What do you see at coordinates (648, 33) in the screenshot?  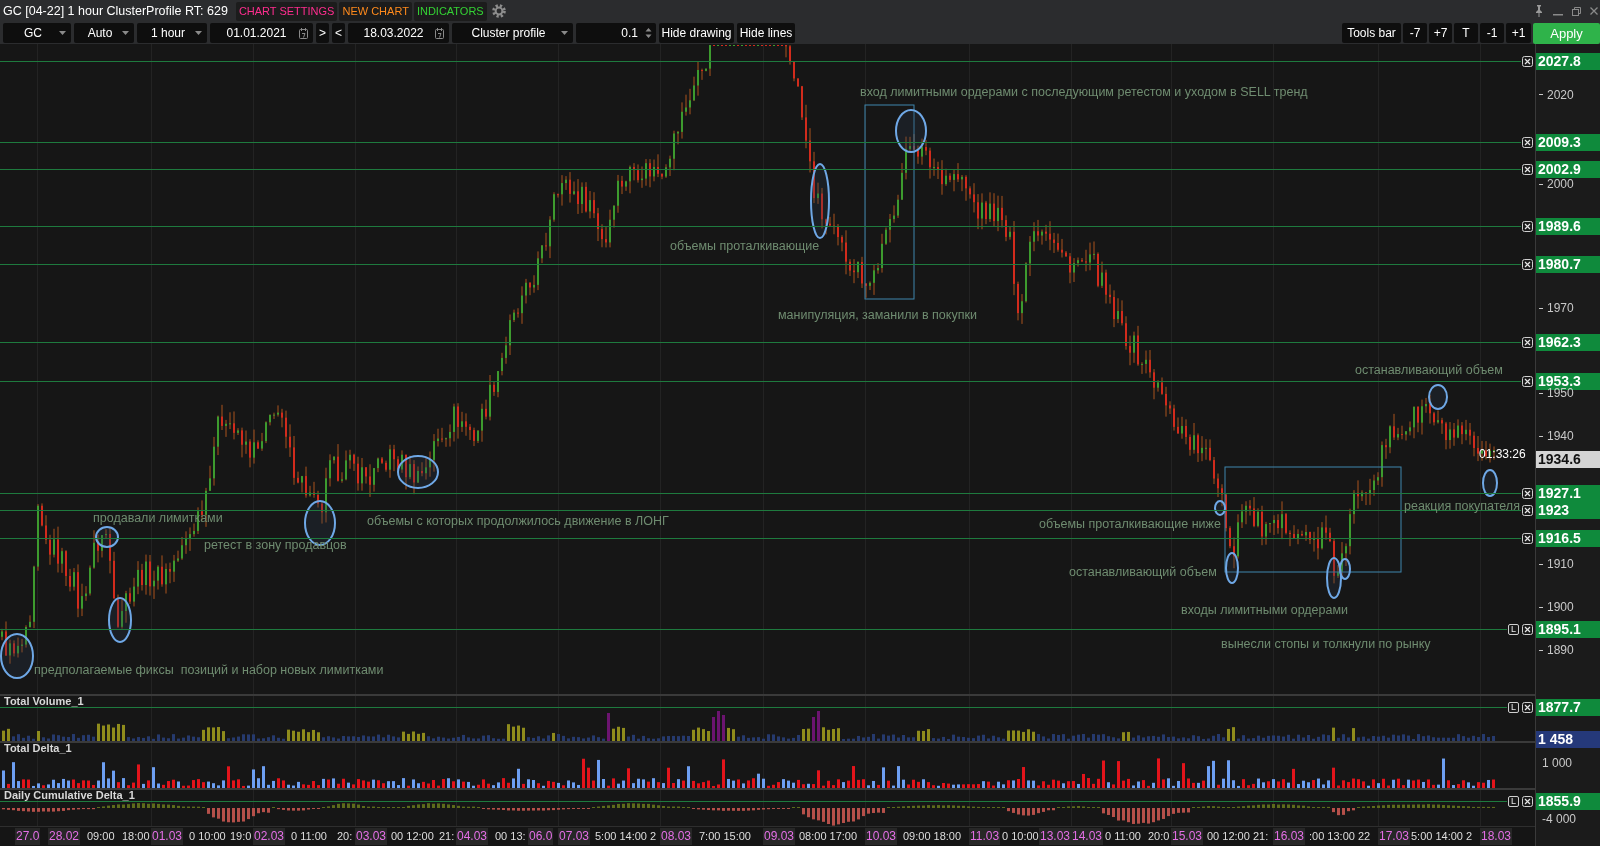 I see `stepper-icon` at bounding box center [648, 33].